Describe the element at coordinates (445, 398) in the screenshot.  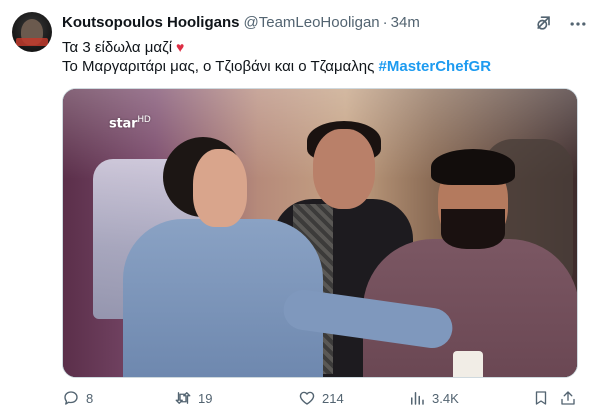
I see `view-count: 3.4K` at that location.